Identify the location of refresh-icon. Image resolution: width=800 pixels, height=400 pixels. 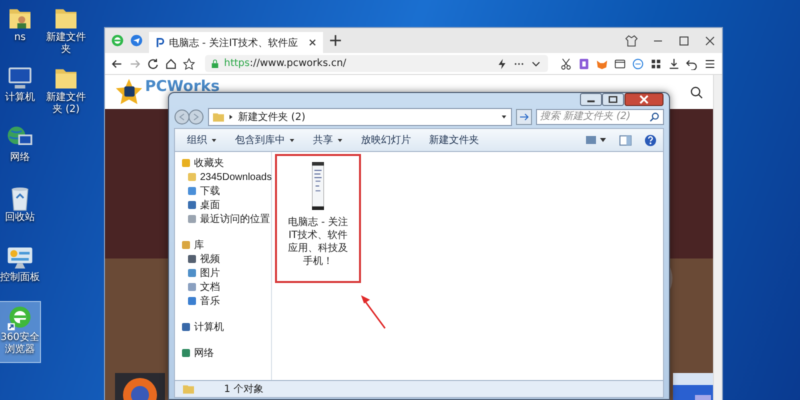
(153, 64).